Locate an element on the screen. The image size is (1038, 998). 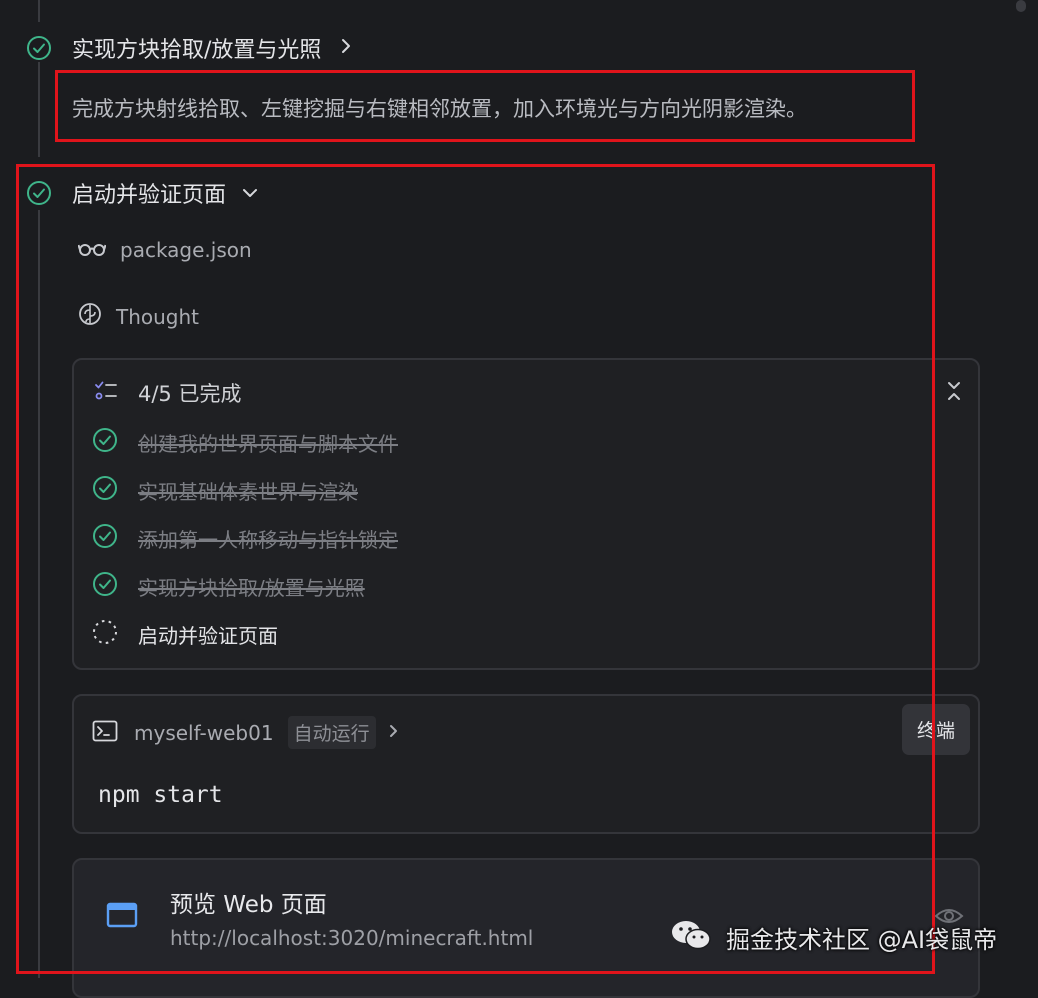
brain-icon is located at coordinates (90, 316).